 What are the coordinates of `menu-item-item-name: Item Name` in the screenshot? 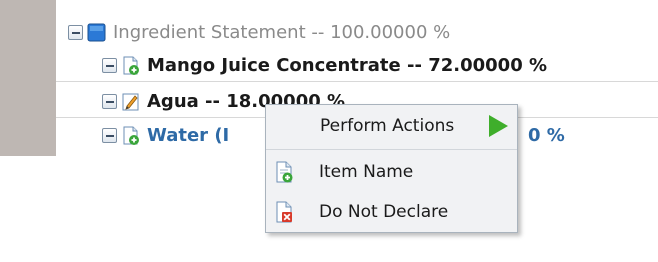 It's located at (391, 172).